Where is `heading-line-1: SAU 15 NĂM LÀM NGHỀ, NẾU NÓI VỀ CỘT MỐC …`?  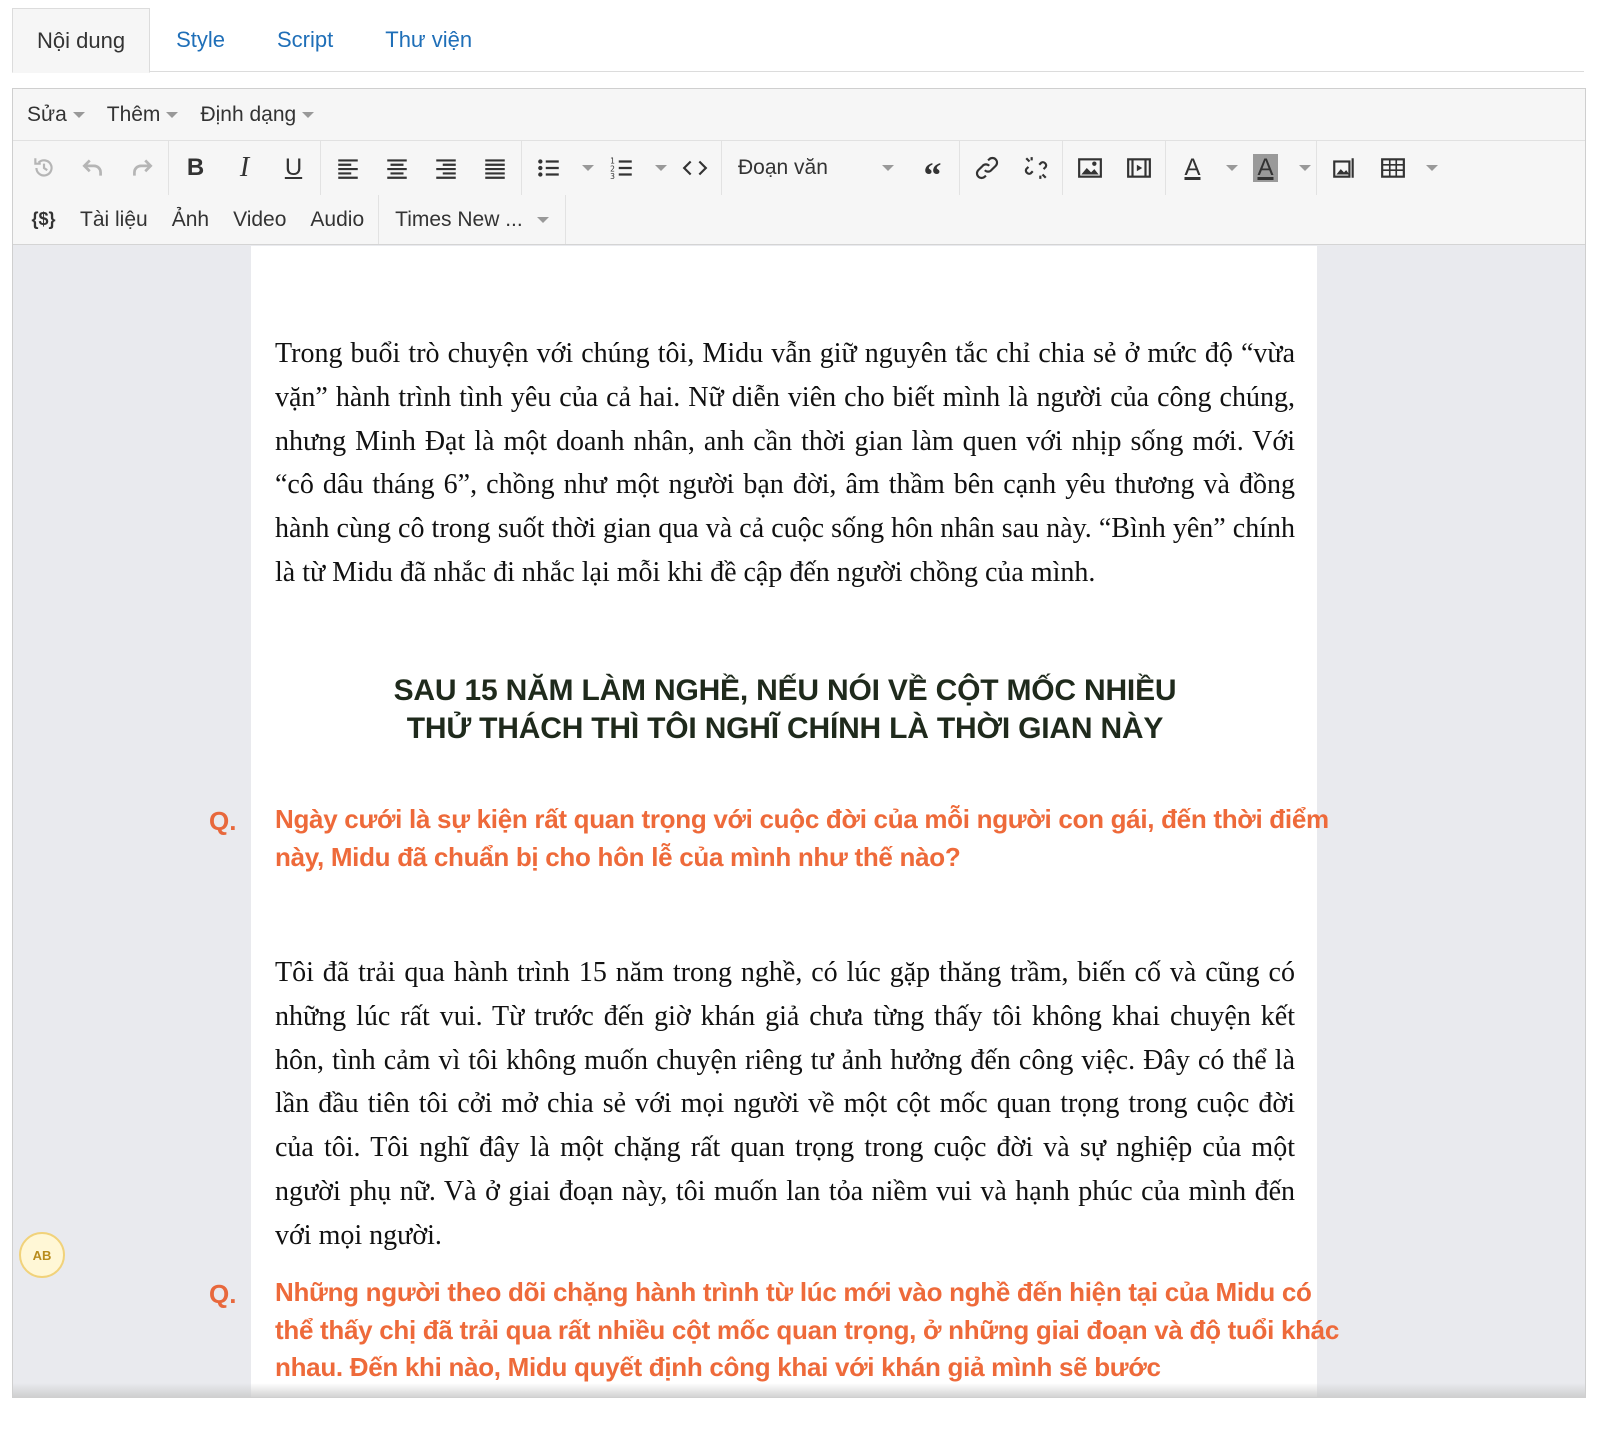 heading-line-1: SAU 15 NĂM LÀM NGHỀ, NẾU NÓI VỀ CỘT MỐC … is located at coordinates (785, 690).